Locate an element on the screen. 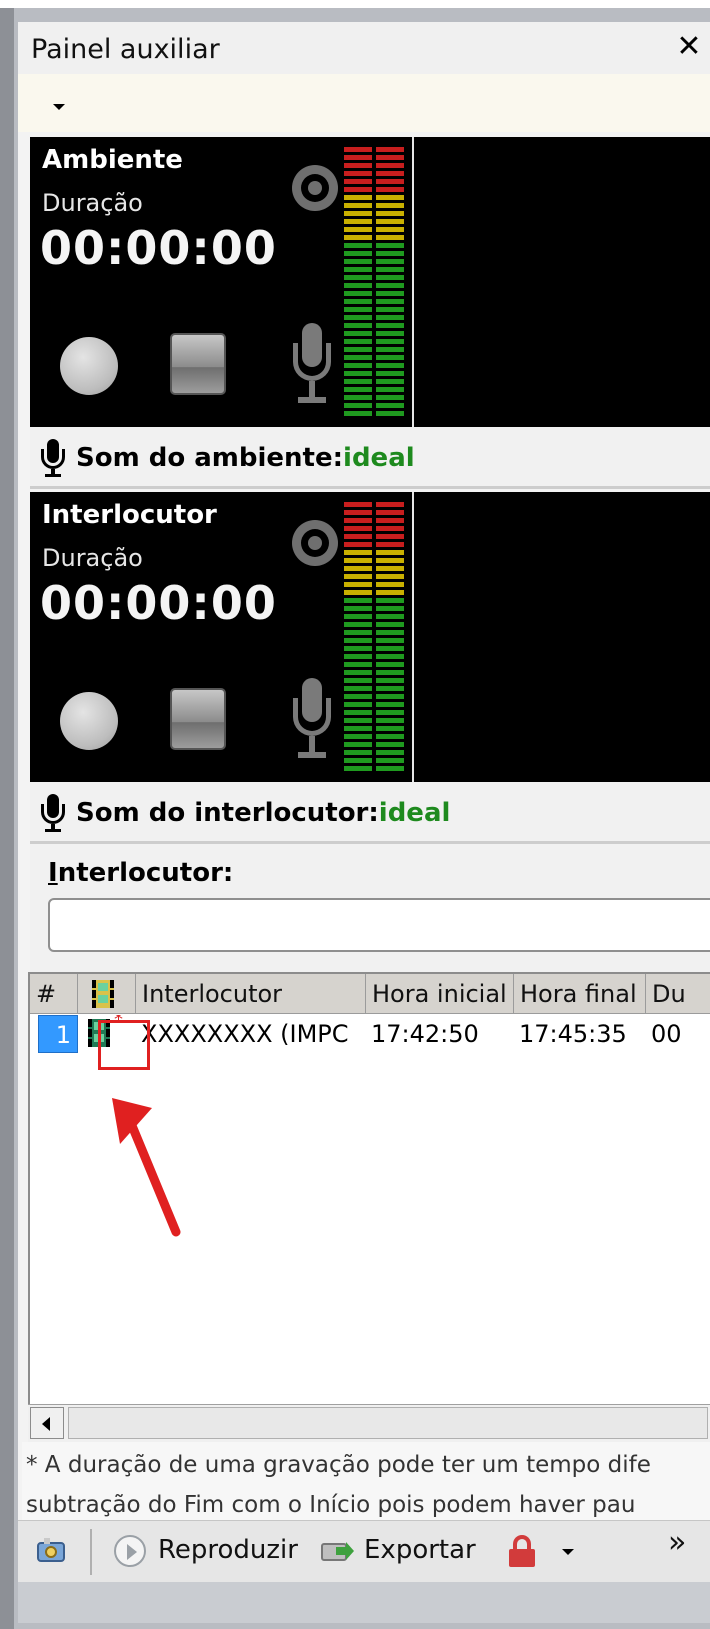 Image resolution: width=710 pixels, height=1629 pixels. lock-icon is located at coordinates (523, 1551).